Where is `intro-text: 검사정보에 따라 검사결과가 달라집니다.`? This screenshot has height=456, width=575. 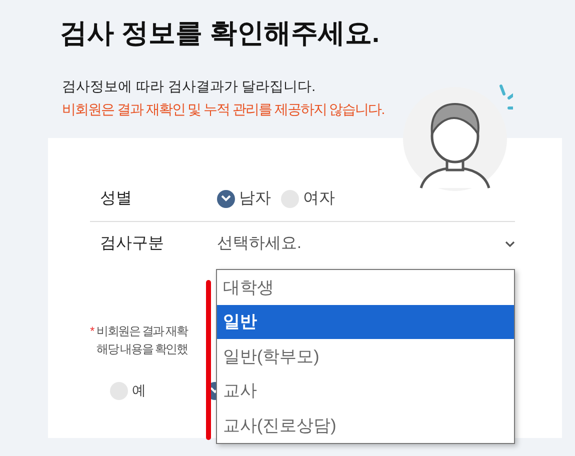
intro-text: 검사정보에 따라 검사결과가 달라집니다. is located at coordinates (189, 86).